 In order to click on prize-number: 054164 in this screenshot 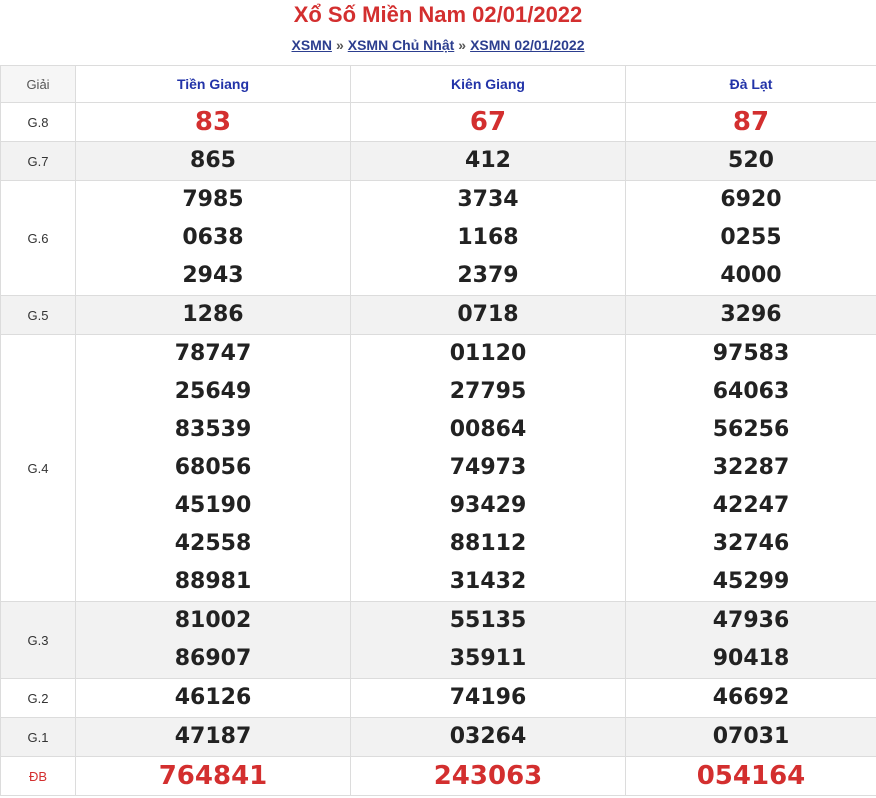, I will do `click(751, 776)`.